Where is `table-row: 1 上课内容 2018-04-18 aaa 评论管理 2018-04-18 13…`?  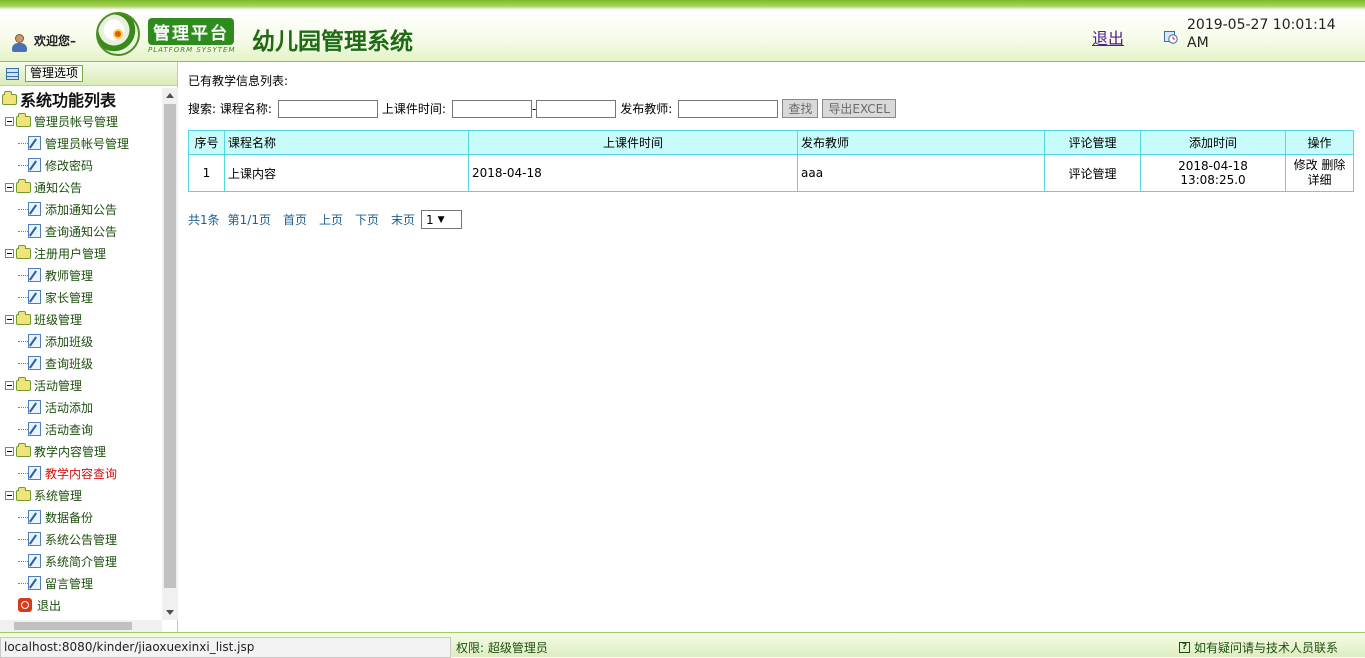
table-row: 1 上课内容 2018-04-18 aaa 评论管理 2018-04-18 13… is located at coordinates (771, 173).